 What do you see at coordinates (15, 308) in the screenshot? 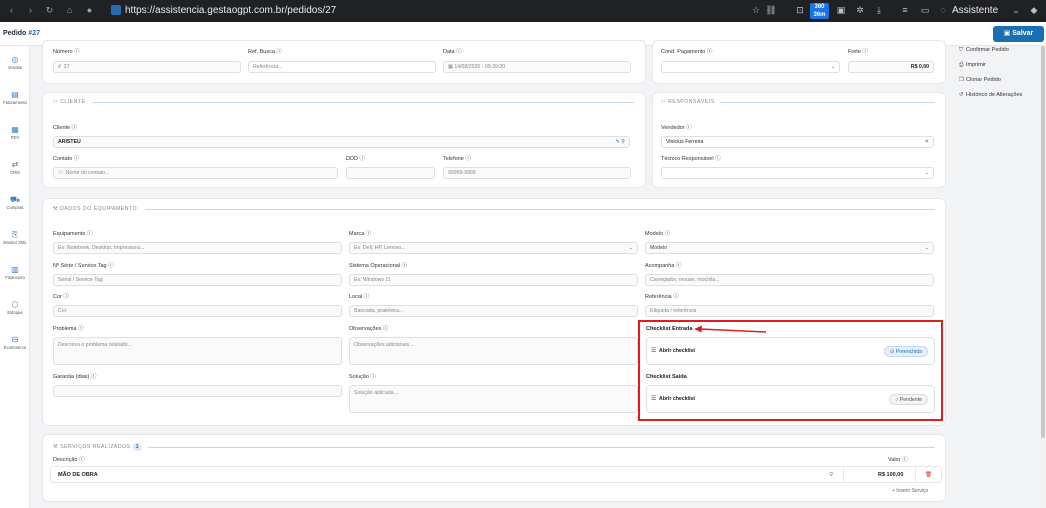
I see `sidebar-item-estoque: ⬡ Estoque` at bounding box center [15, 308].